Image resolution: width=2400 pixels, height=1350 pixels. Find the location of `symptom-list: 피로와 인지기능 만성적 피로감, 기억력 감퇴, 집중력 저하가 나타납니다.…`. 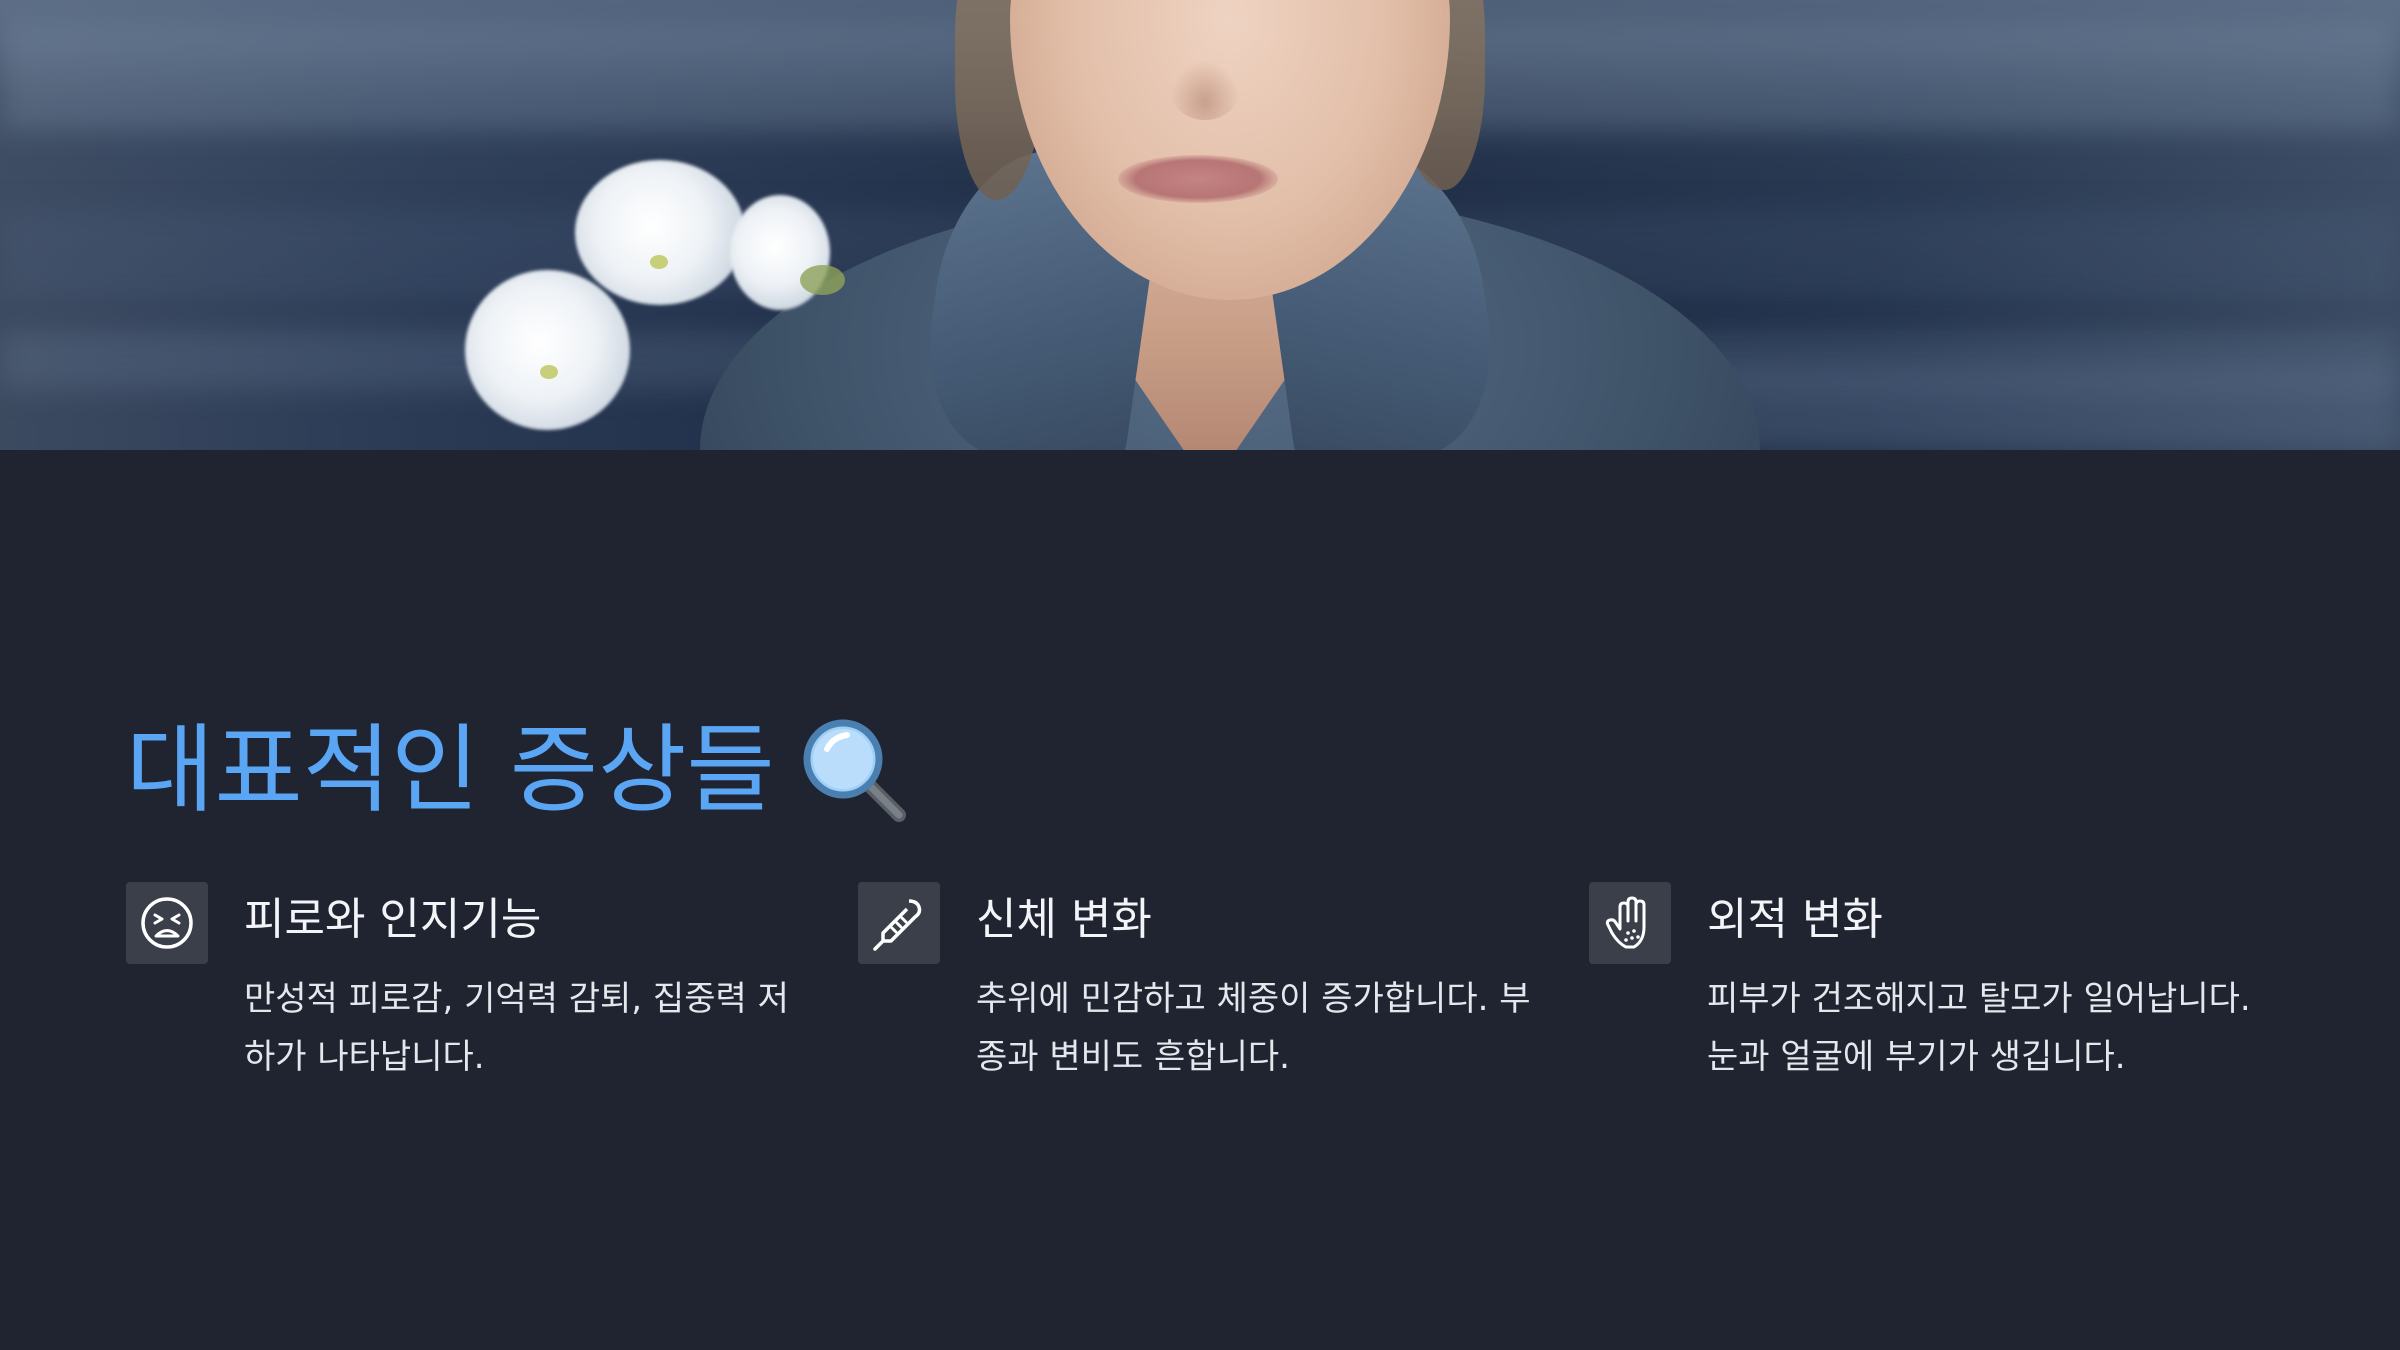

symptom-list: 피로와 인지기능 만성적 피로감, 기억력 감퇴, 집중력 저하가 나타납니다.… is located at coordinates (1206, 992).